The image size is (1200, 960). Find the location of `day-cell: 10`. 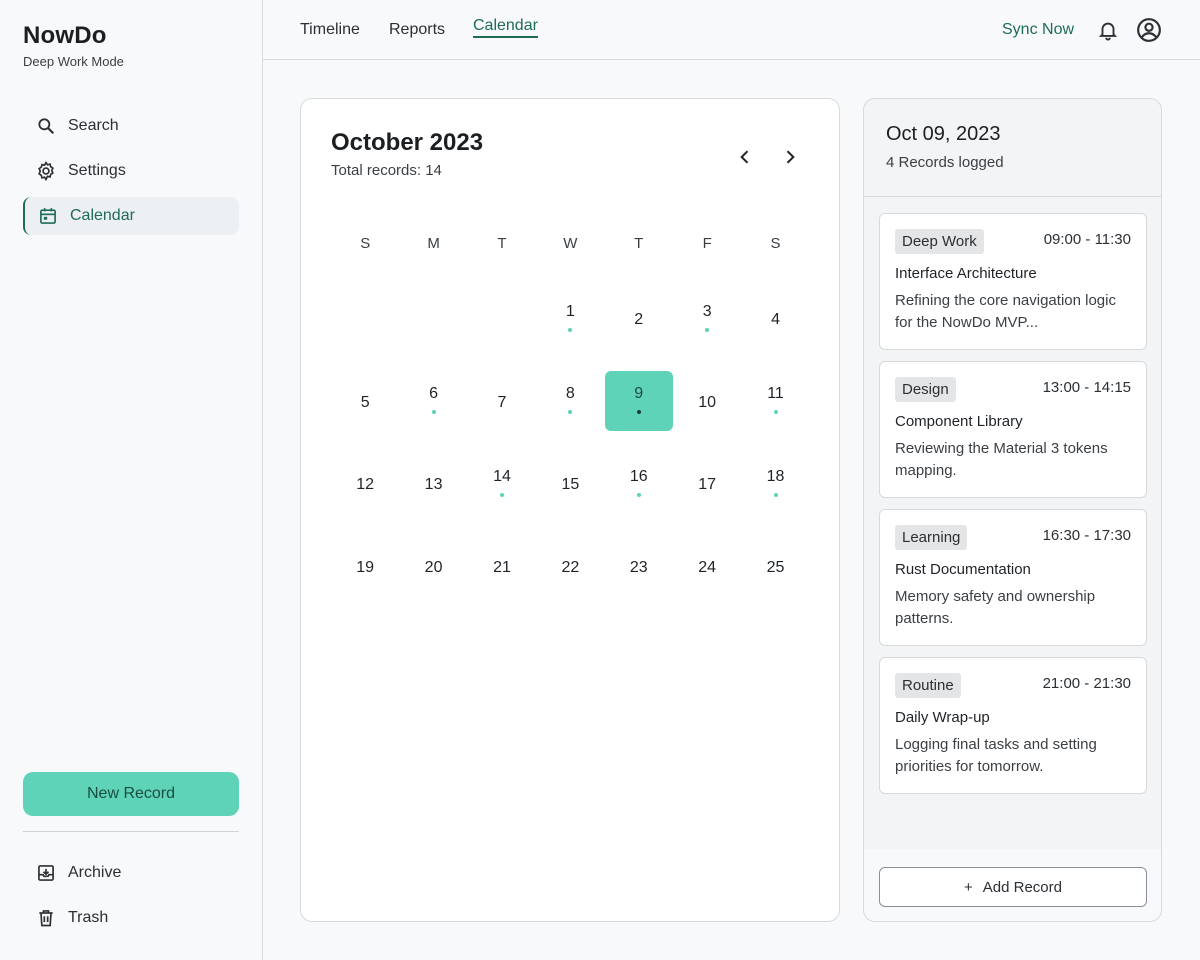

day-cell: 10 is located at coordinates (707, 401).